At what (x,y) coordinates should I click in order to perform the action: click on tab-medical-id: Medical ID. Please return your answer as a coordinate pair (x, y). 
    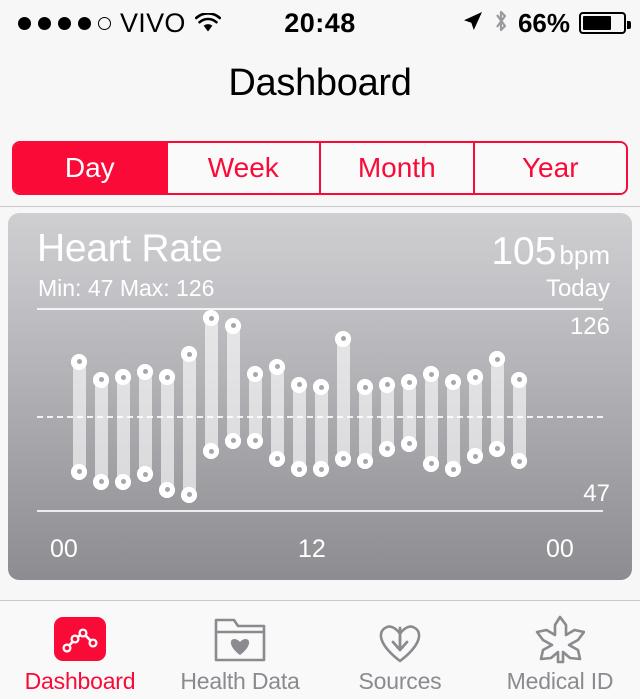
    Looking at the image, I should click on (560, 650).